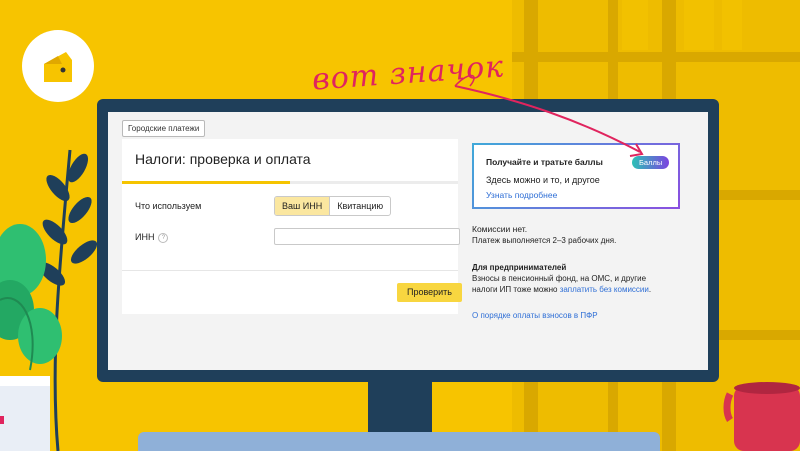 This screenshot has height=451, width=800. I want to click on progress-track, so click(290, 182).